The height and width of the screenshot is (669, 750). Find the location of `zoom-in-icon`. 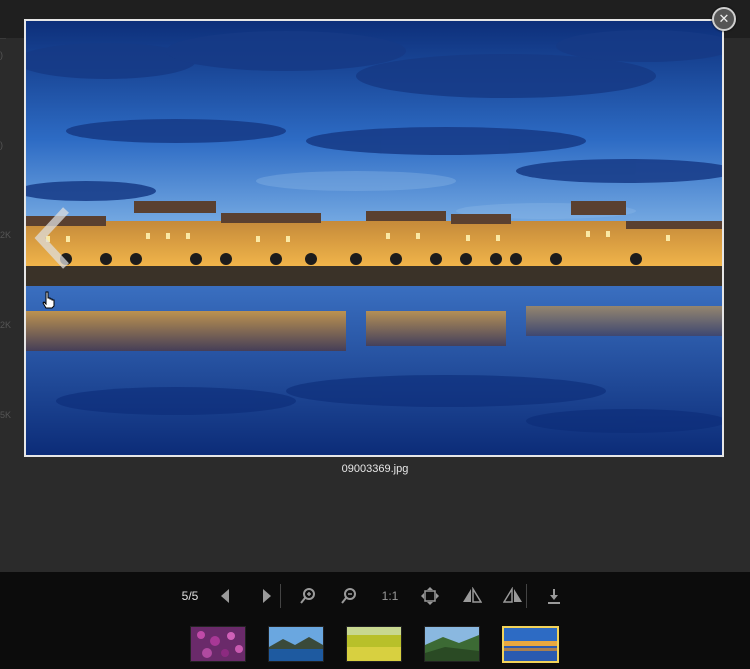

zoom-in-icon is located at coordinates (308, 596).